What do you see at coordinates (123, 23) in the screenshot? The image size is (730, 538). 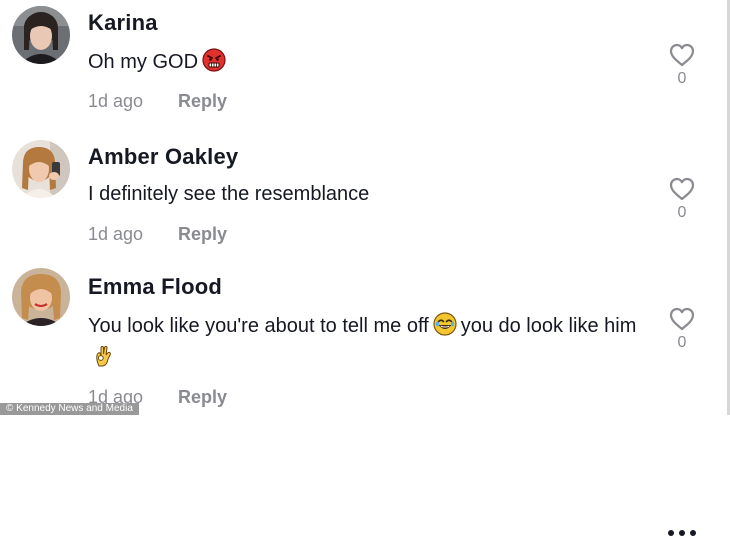 I see `comment-username: Karina` at bounding box center [123, 23].